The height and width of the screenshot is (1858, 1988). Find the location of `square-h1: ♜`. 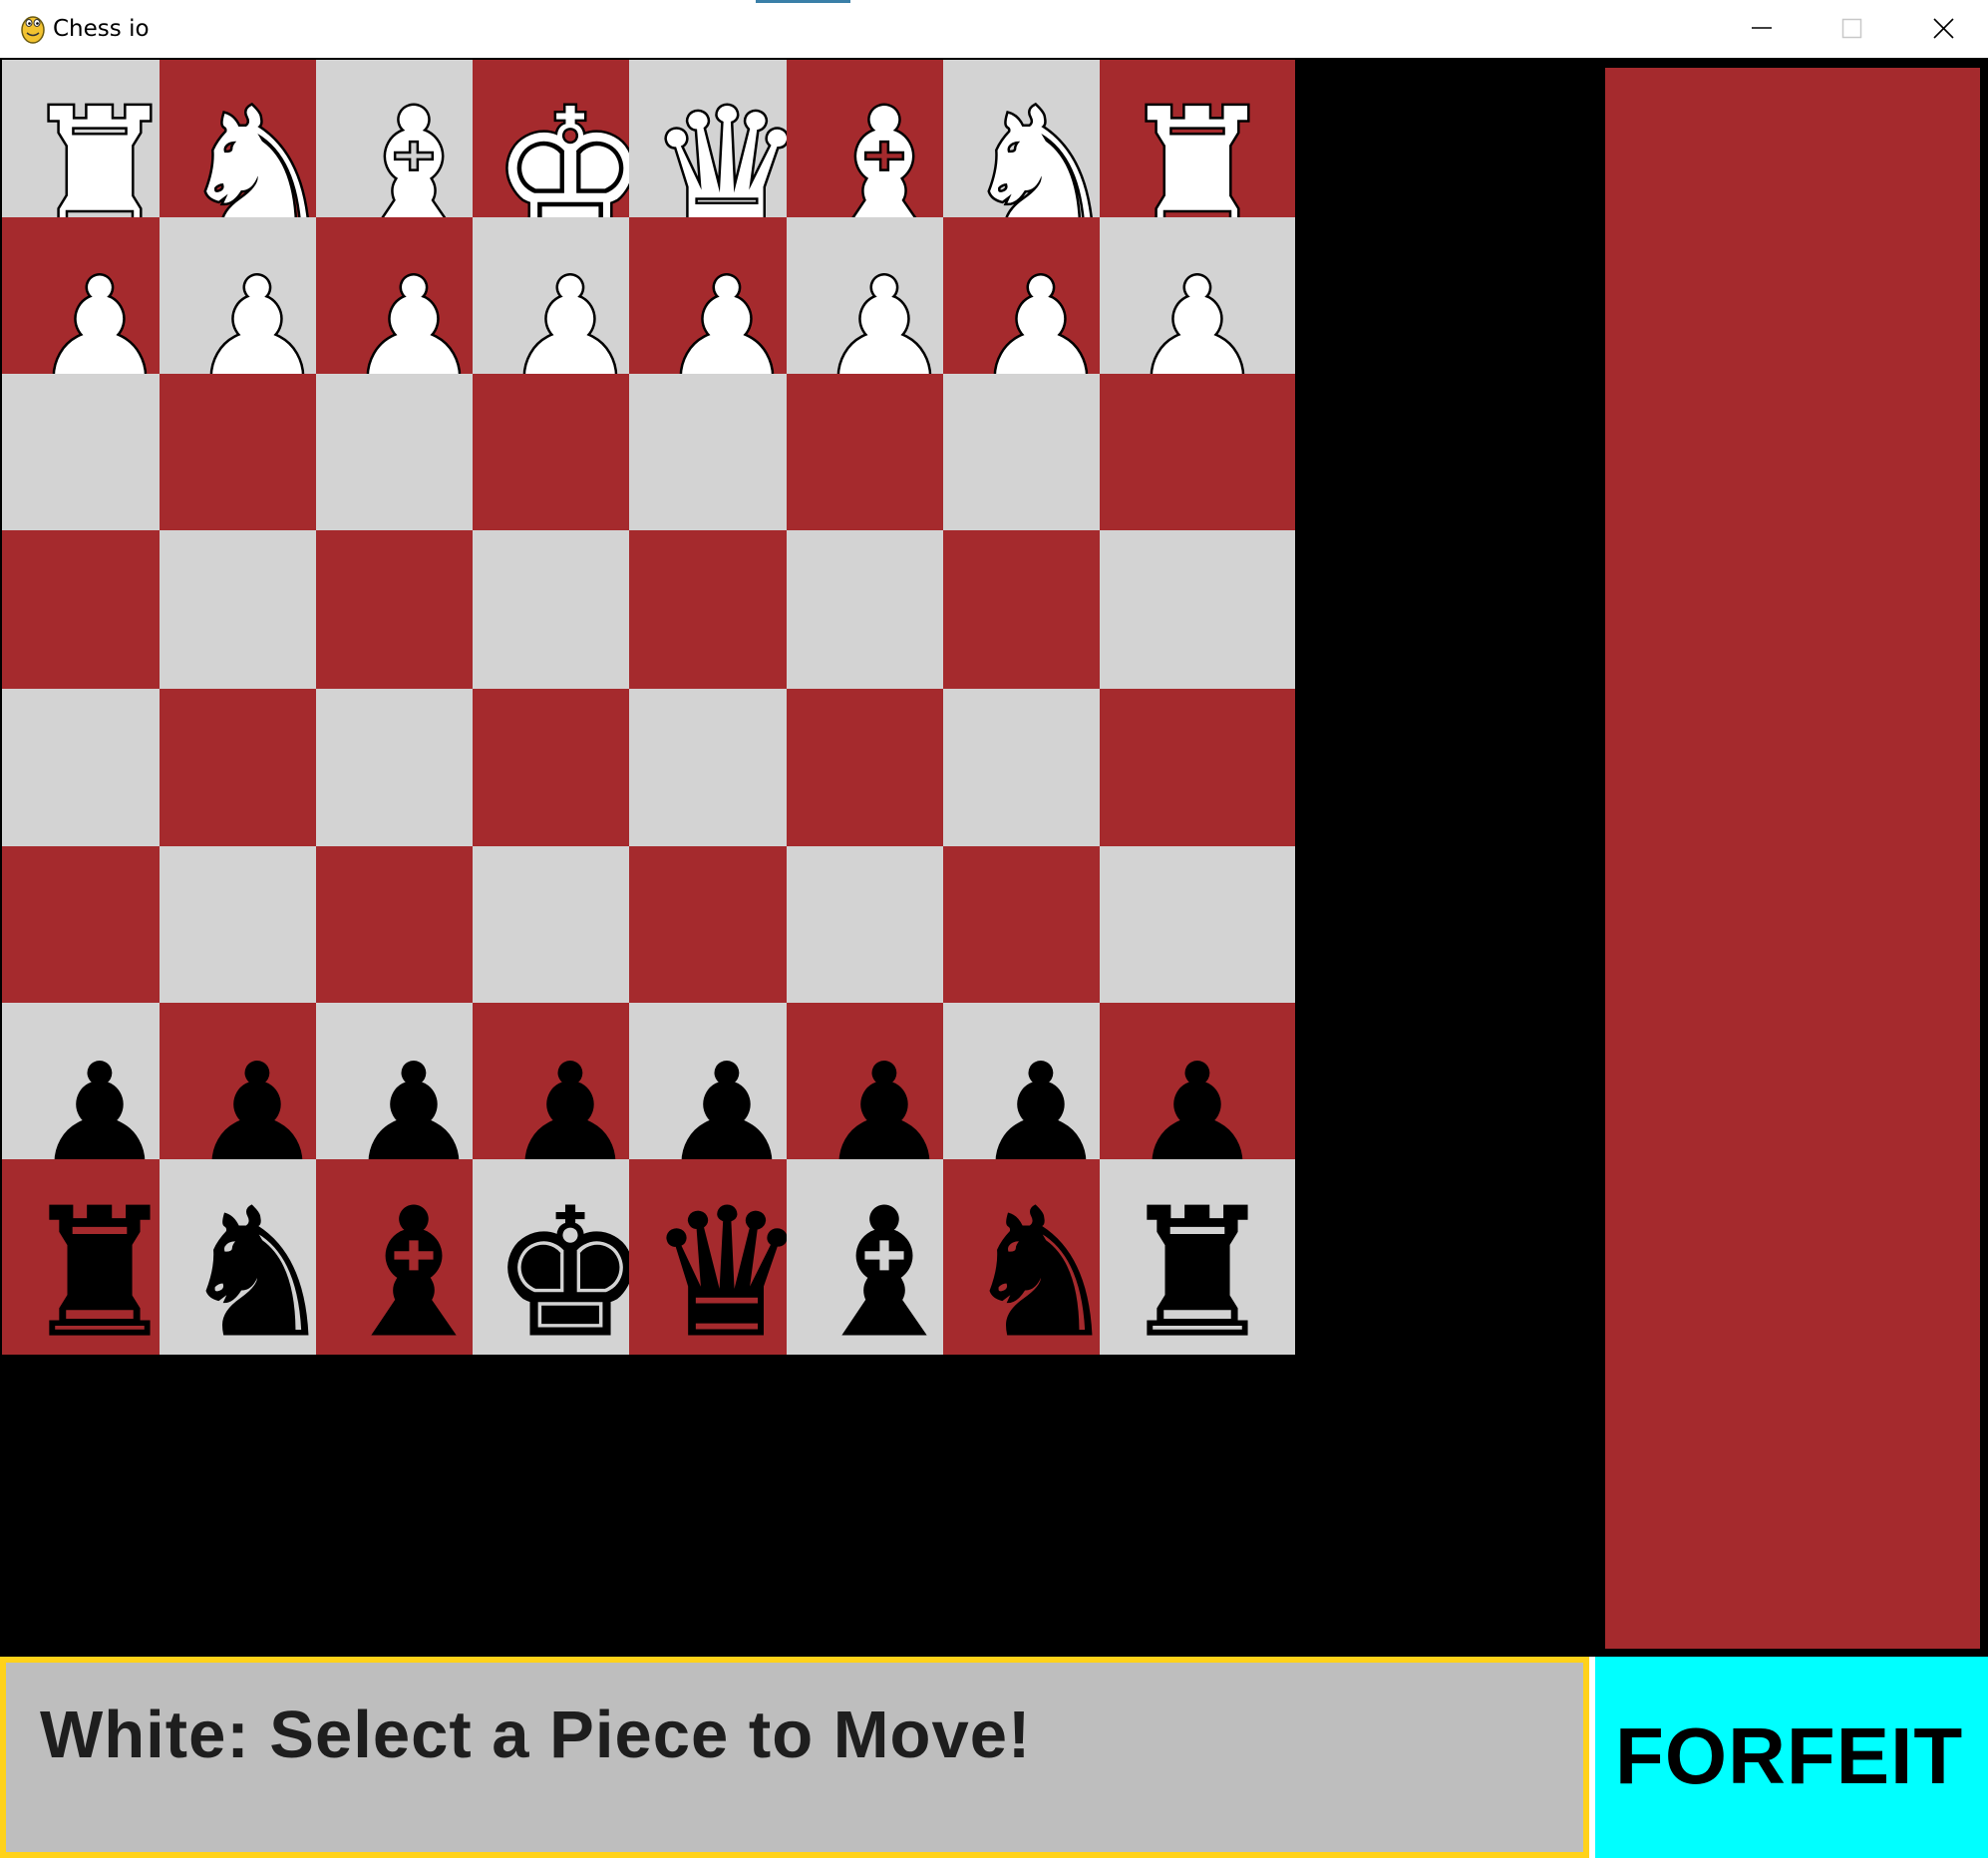

square-h1: ♜ is located at coordinates (1197, 1257).